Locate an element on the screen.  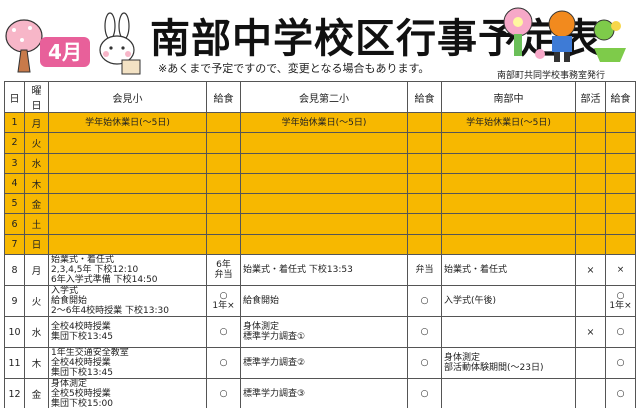
nanbu-event-cell: 学年始休業日(～5日) is located at coordinates (508, 122).